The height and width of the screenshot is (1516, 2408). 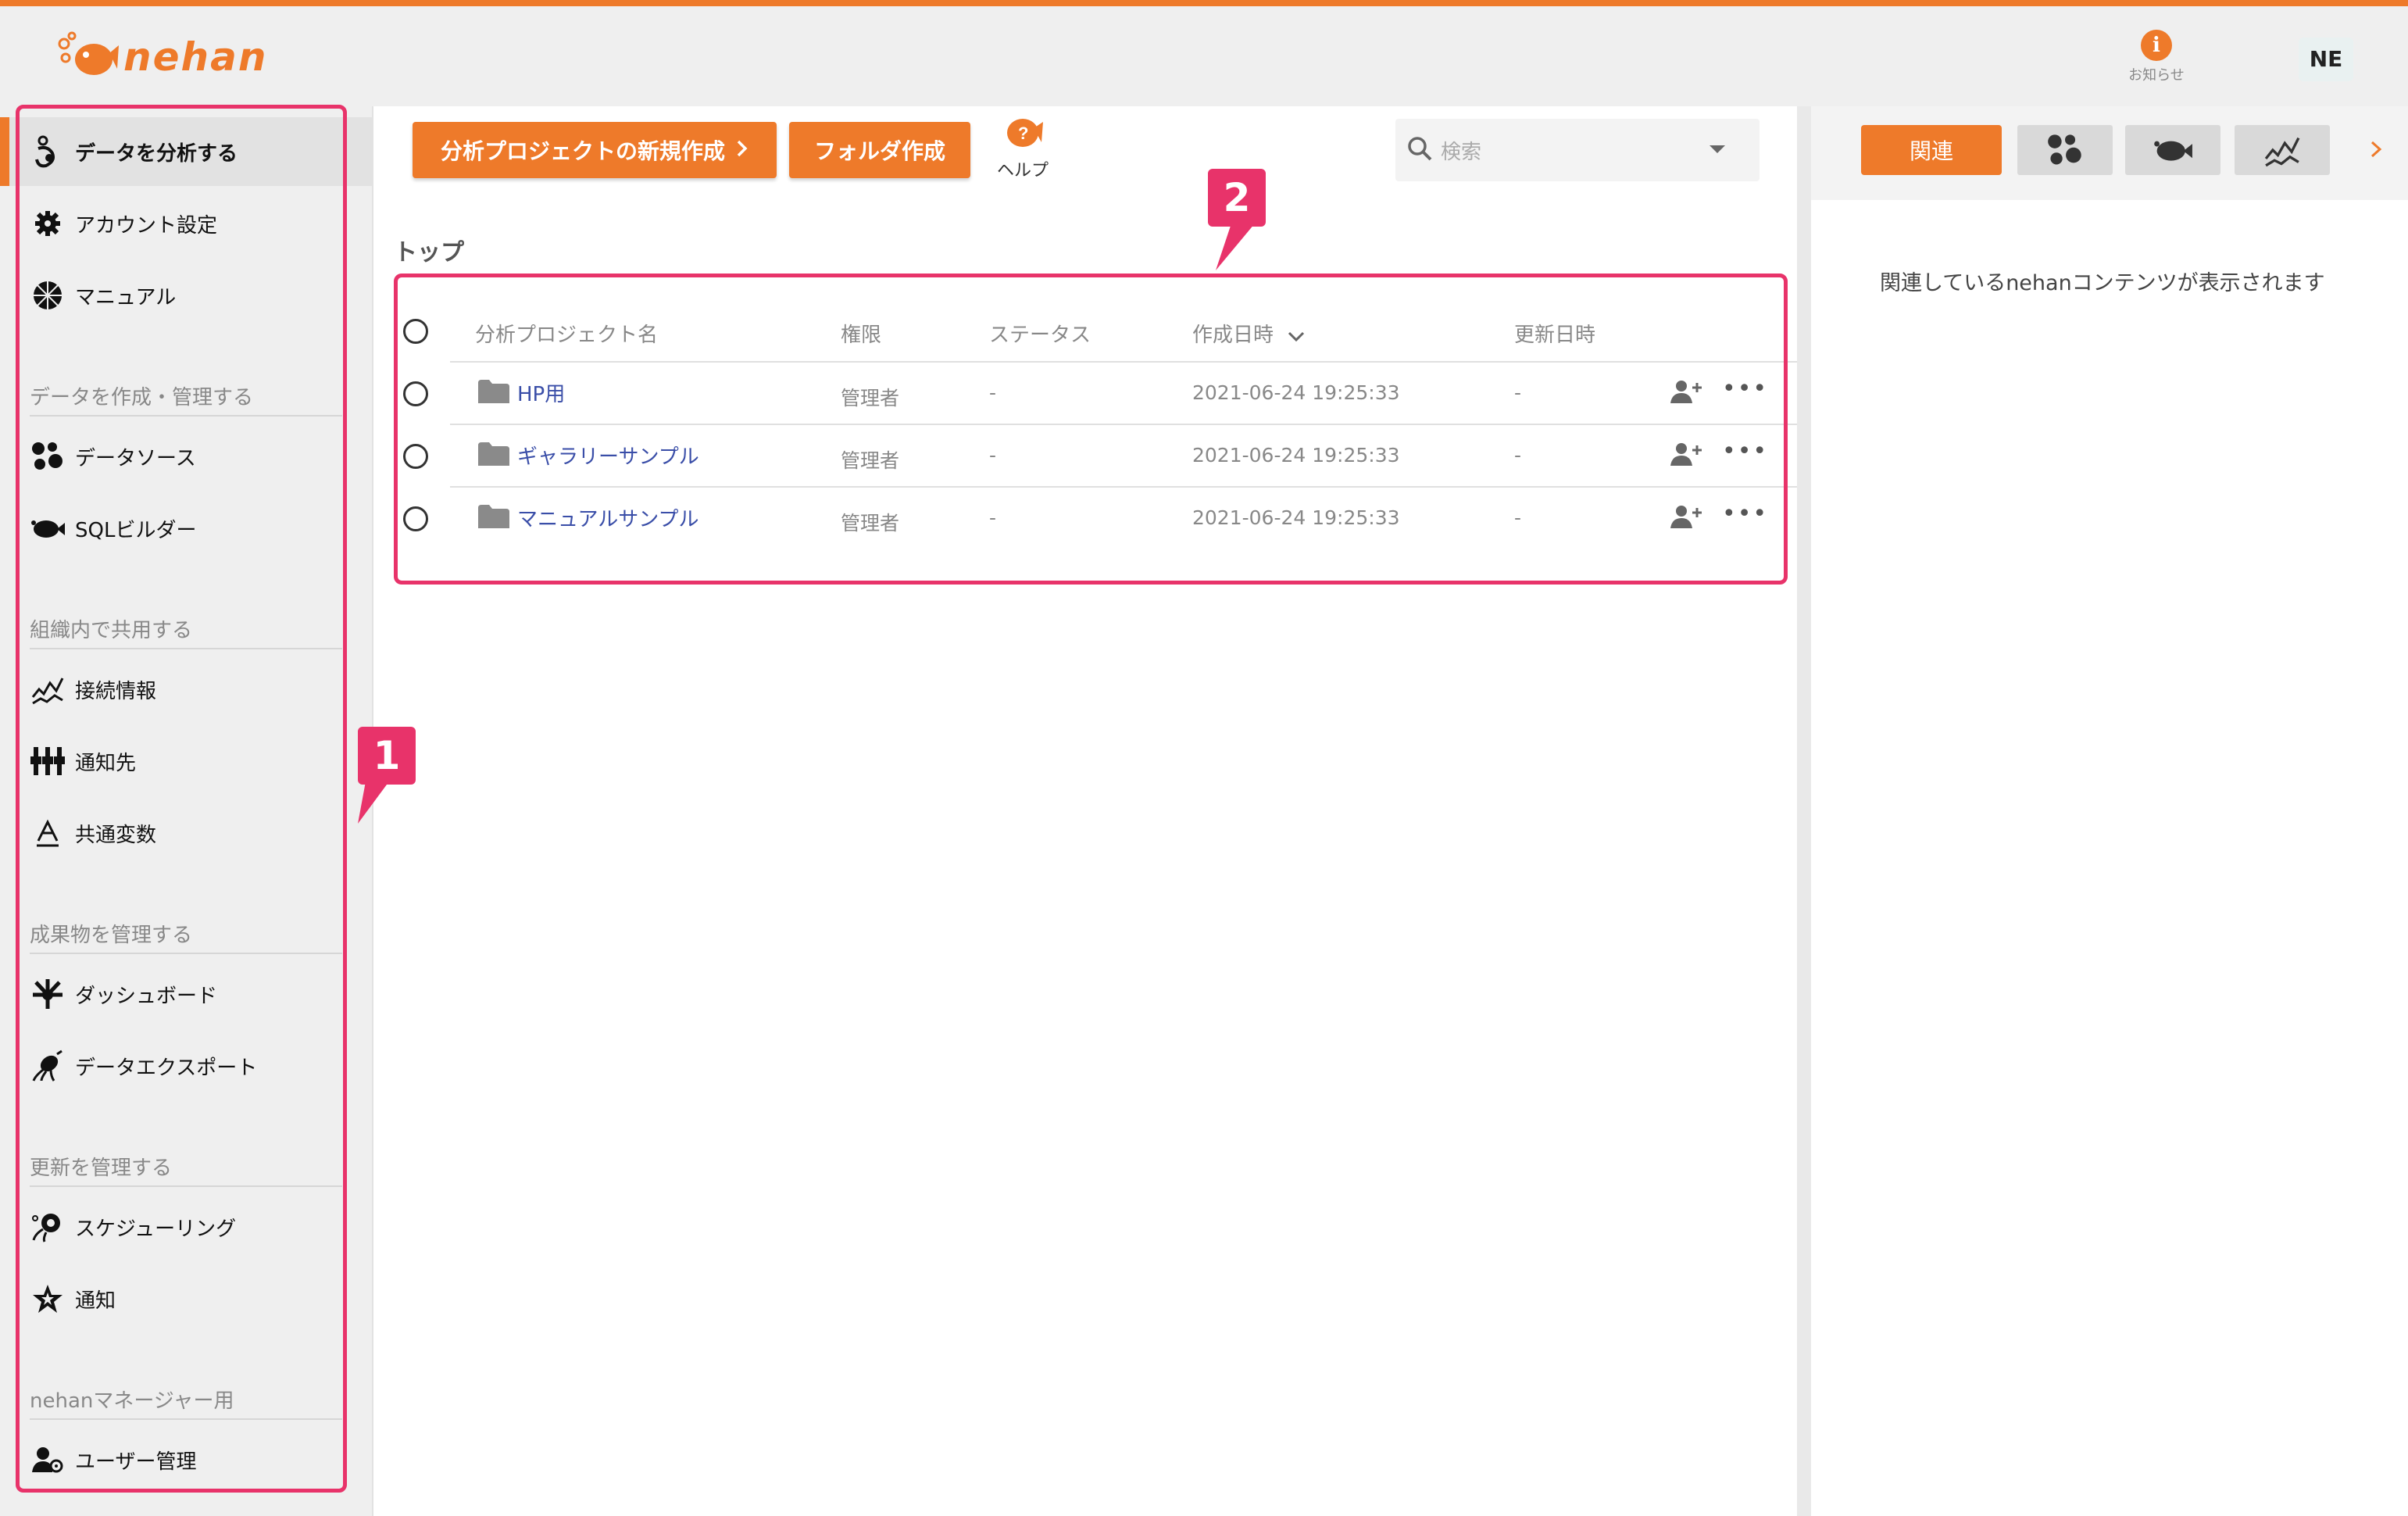 What do you see at coordinates (387, 756) in the screenshot?
I see `annotation-label: 1` at bounding box center [387, 756].